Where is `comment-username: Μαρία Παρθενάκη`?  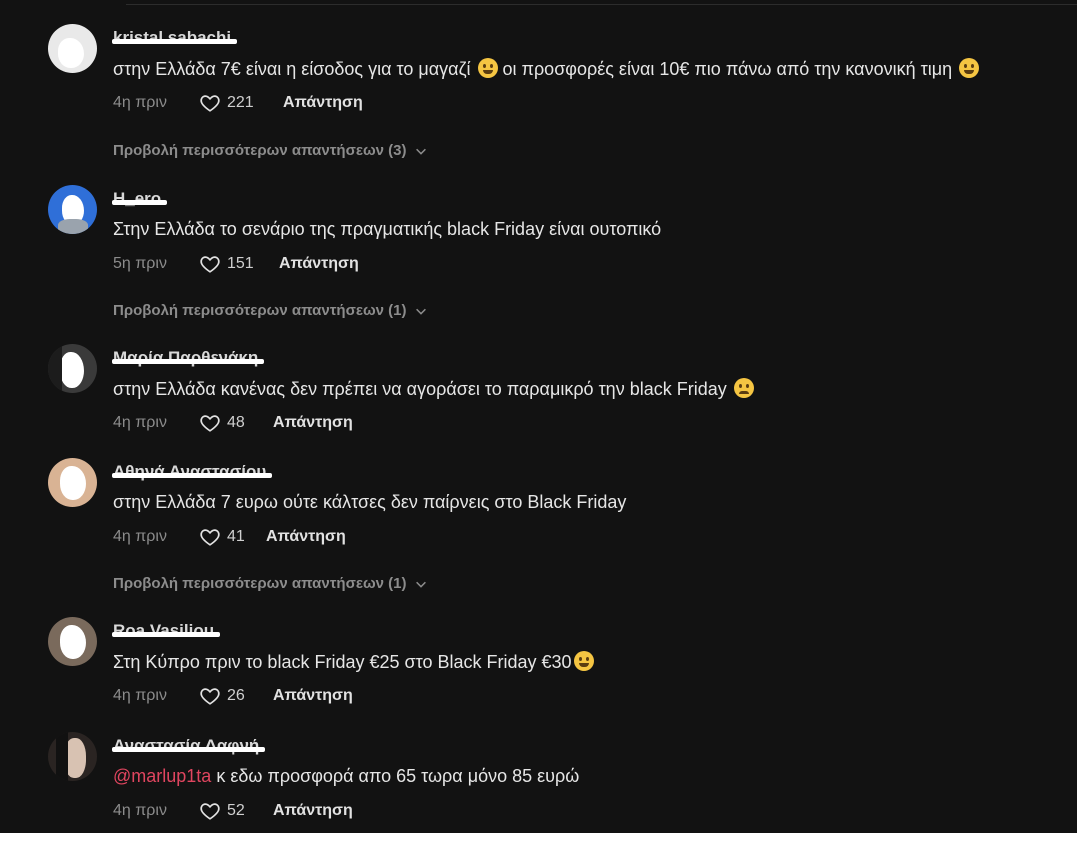 comment-username: Μαρία Παρθενάκη is located at coordinates (188, 359).